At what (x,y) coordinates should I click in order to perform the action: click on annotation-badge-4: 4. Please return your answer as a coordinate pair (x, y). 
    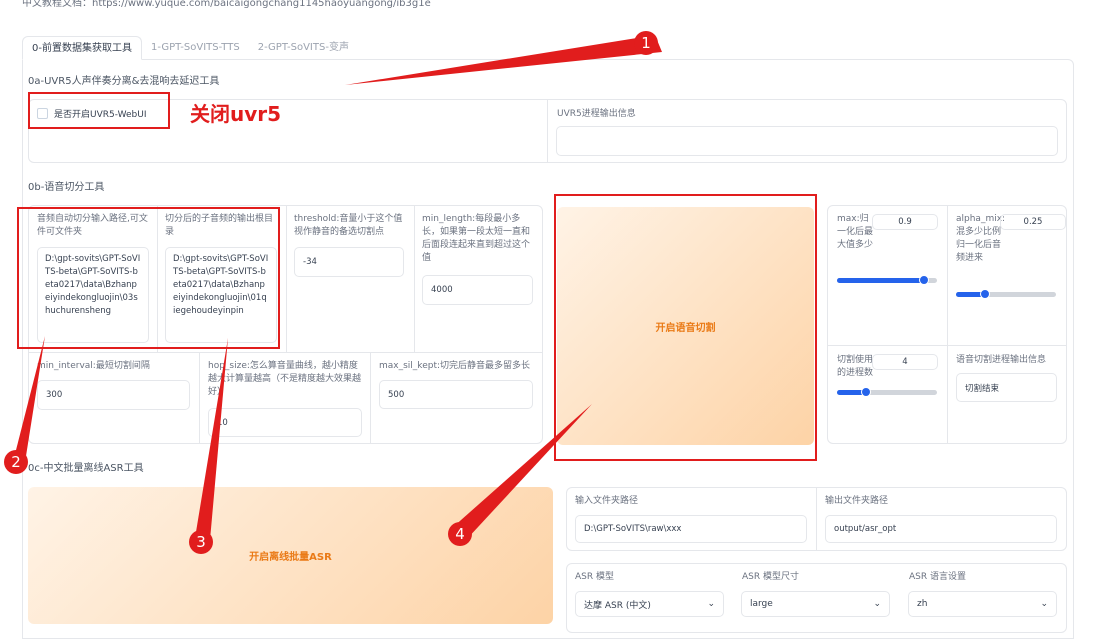
    Looking at the image, I should click on (460, 534).